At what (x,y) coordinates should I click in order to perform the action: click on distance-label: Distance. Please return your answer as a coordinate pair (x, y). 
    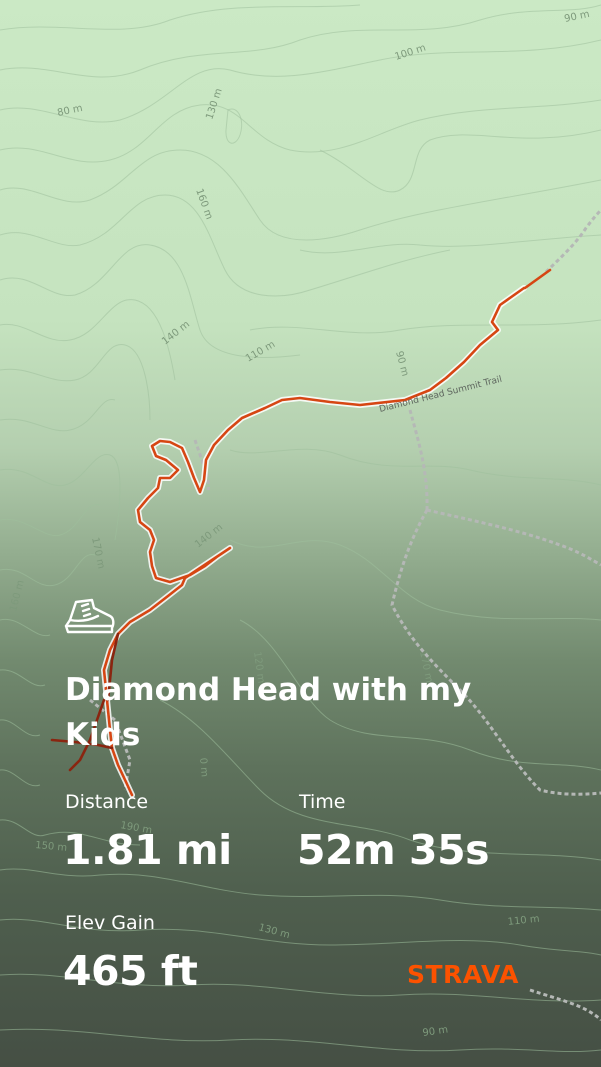
    Looking at the image, I should click on (107, 802).